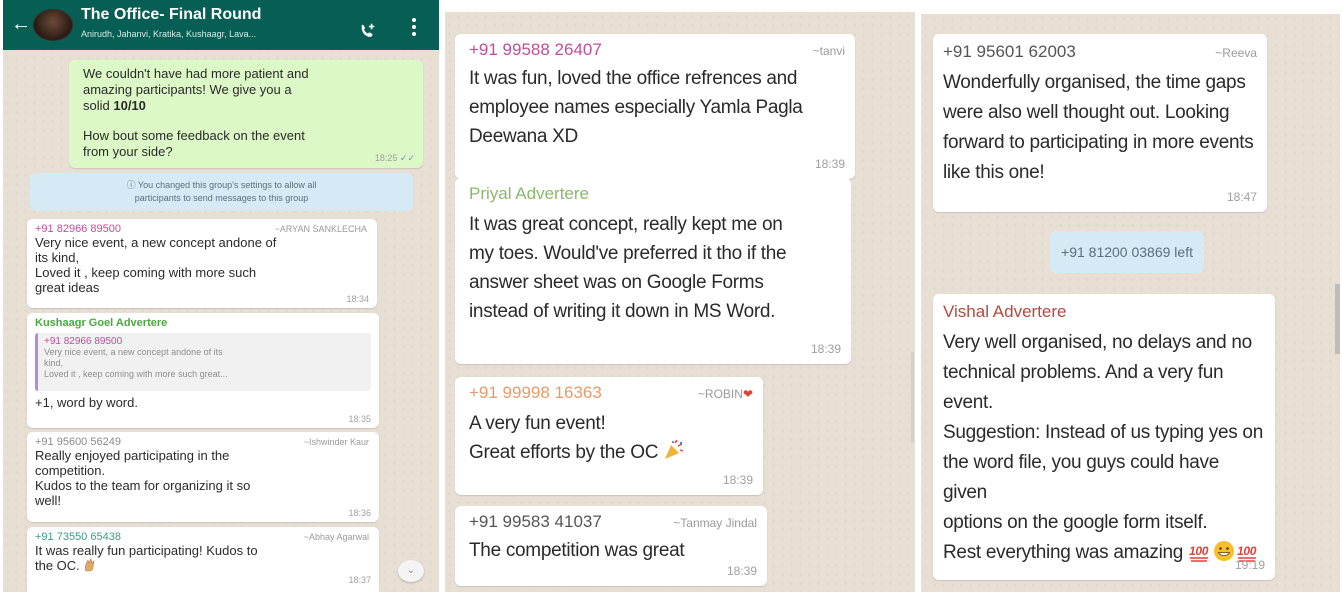 This screenshot has width=1343, height=592. Describe the element at coordinates (994, 172) in the screenshot. I see `message-line: like this one!` at that location.